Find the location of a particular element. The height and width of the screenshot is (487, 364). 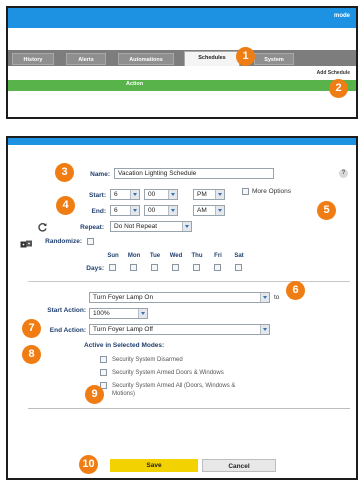

start-hour-value: 6 is located at coordinates (116, 194).